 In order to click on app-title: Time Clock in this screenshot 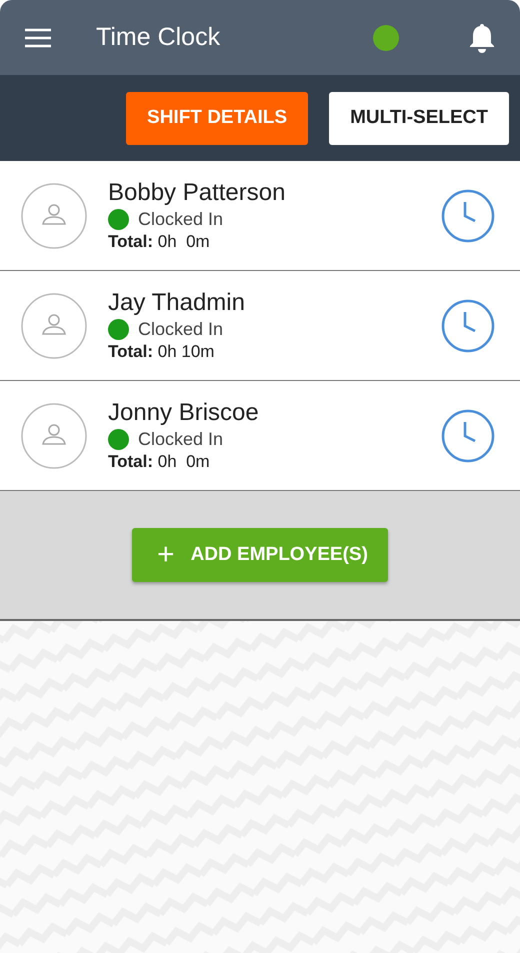, I will do `click(159, 37)`.